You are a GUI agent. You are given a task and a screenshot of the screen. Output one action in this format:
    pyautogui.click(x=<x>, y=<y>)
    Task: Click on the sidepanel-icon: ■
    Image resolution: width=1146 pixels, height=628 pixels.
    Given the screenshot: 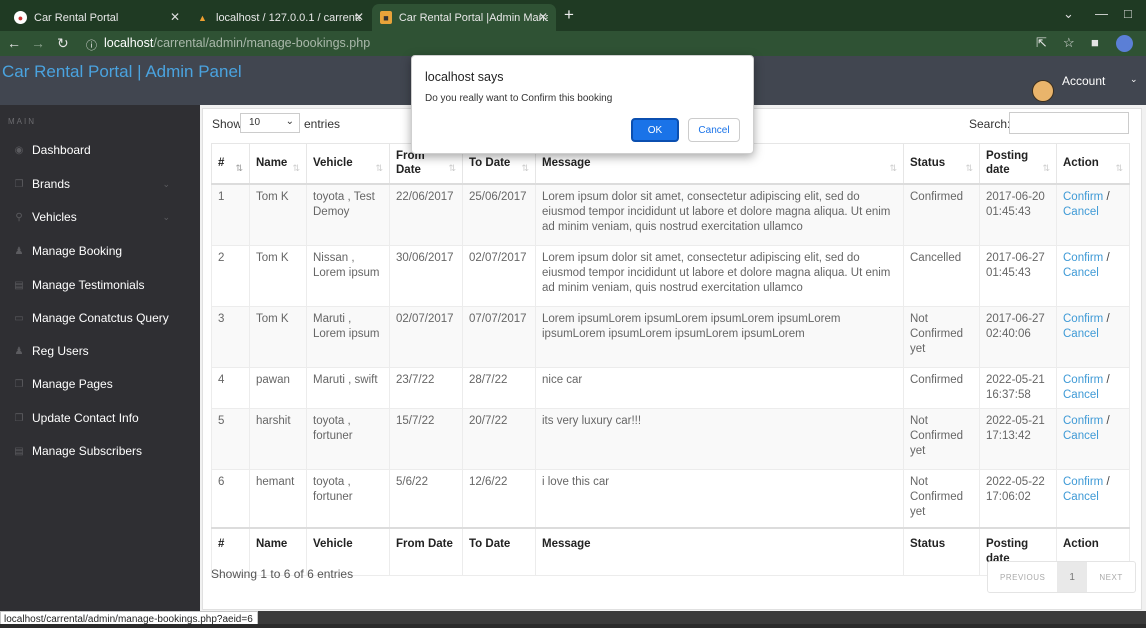 What is the action you would take?
    pyautogui.click(x=1095, y=42)
    